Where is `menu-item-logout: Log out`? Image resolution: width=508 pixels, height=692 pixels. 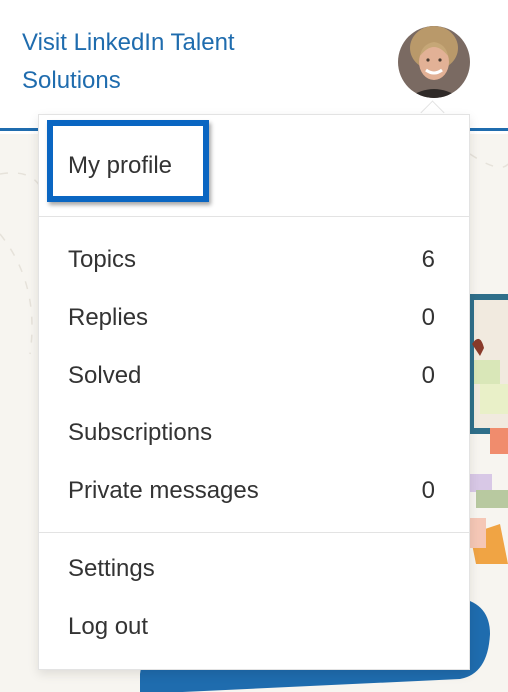
menu-item-logout: Log out is located at coordinates (251, 627).